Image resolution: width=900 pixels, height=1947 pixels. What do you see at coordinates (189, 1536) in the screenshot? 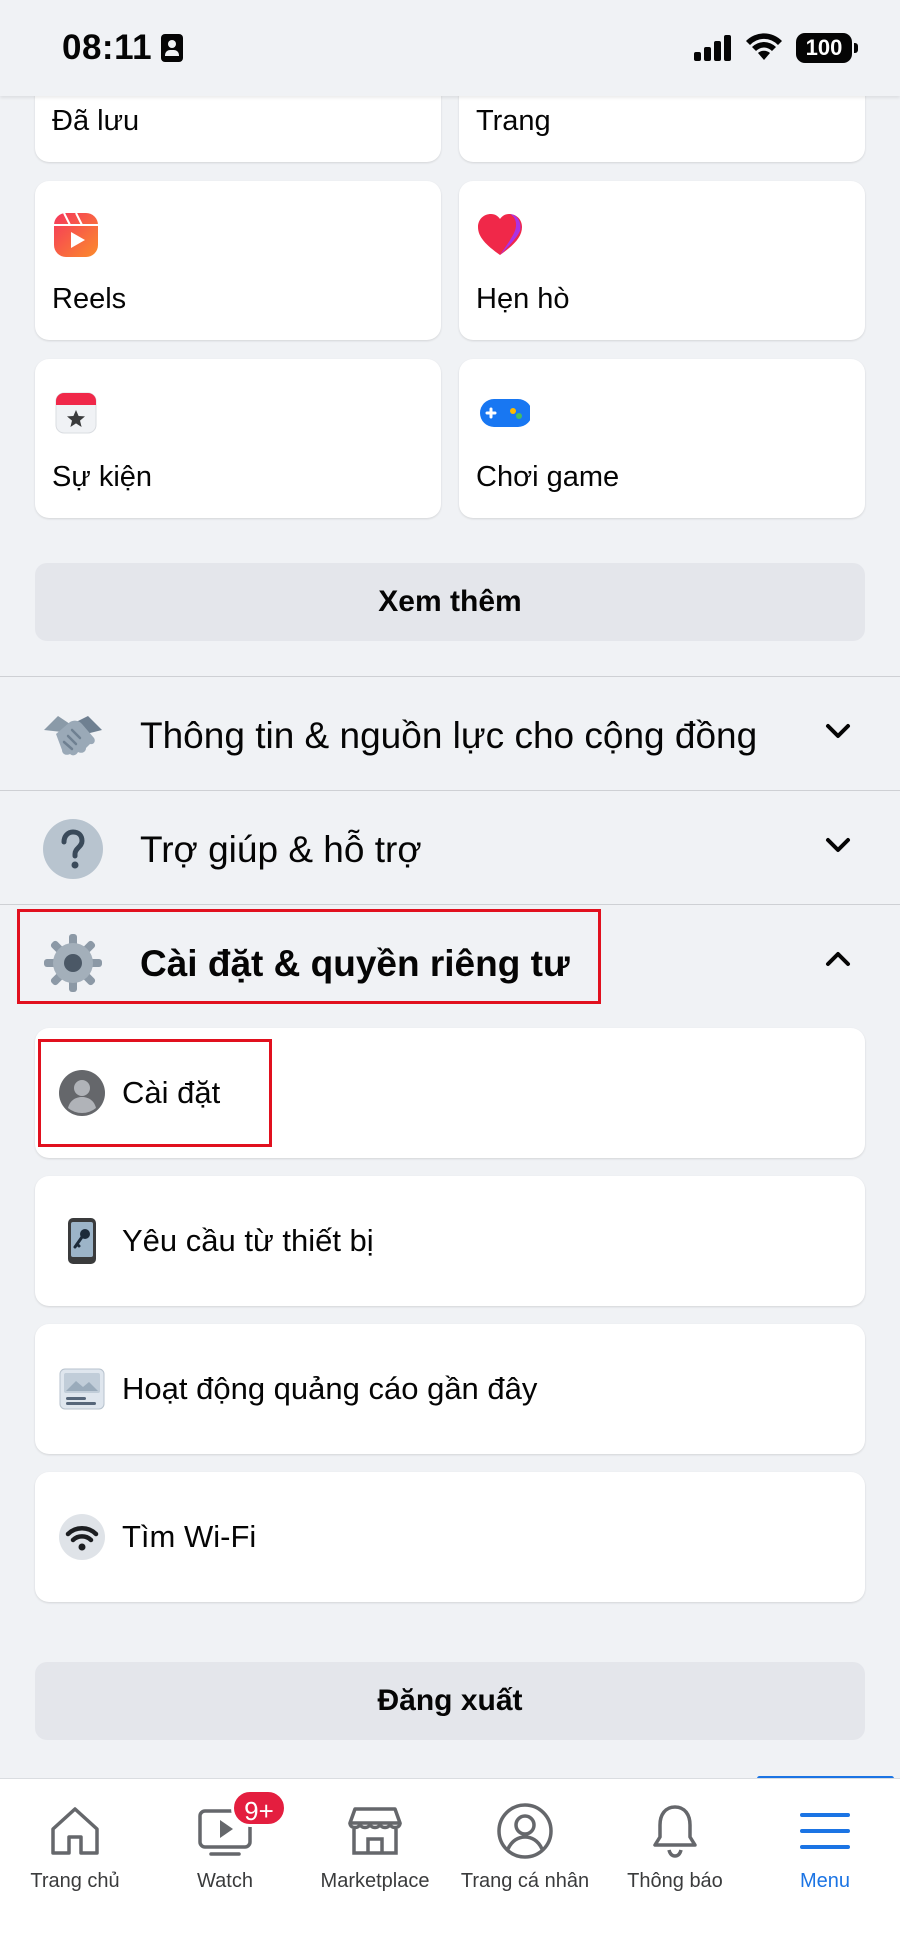
I see `find-wifi-label: Tìm Wi-Fi` at bounding box center [189, 1536].